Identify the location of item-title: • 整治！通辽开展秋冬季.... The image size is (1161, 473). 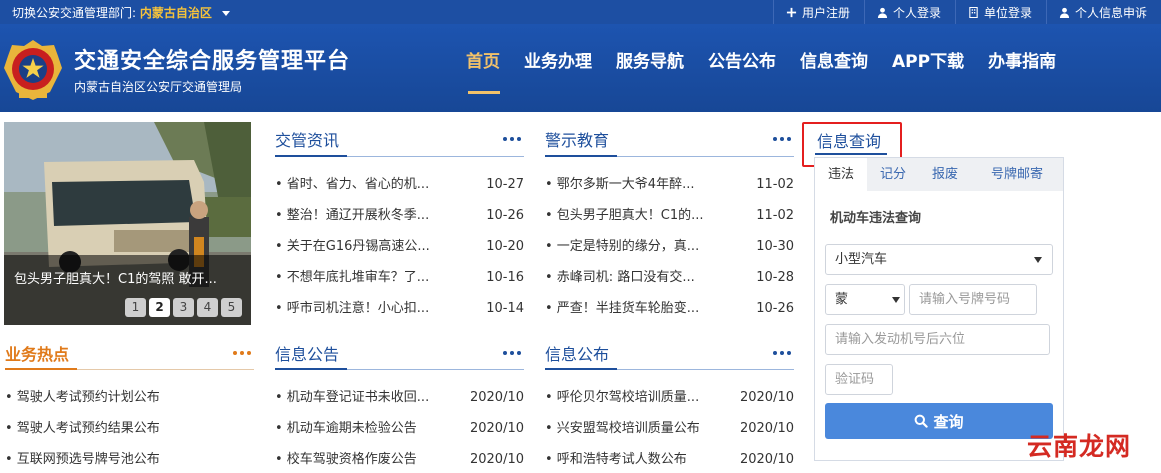
(365, 215).